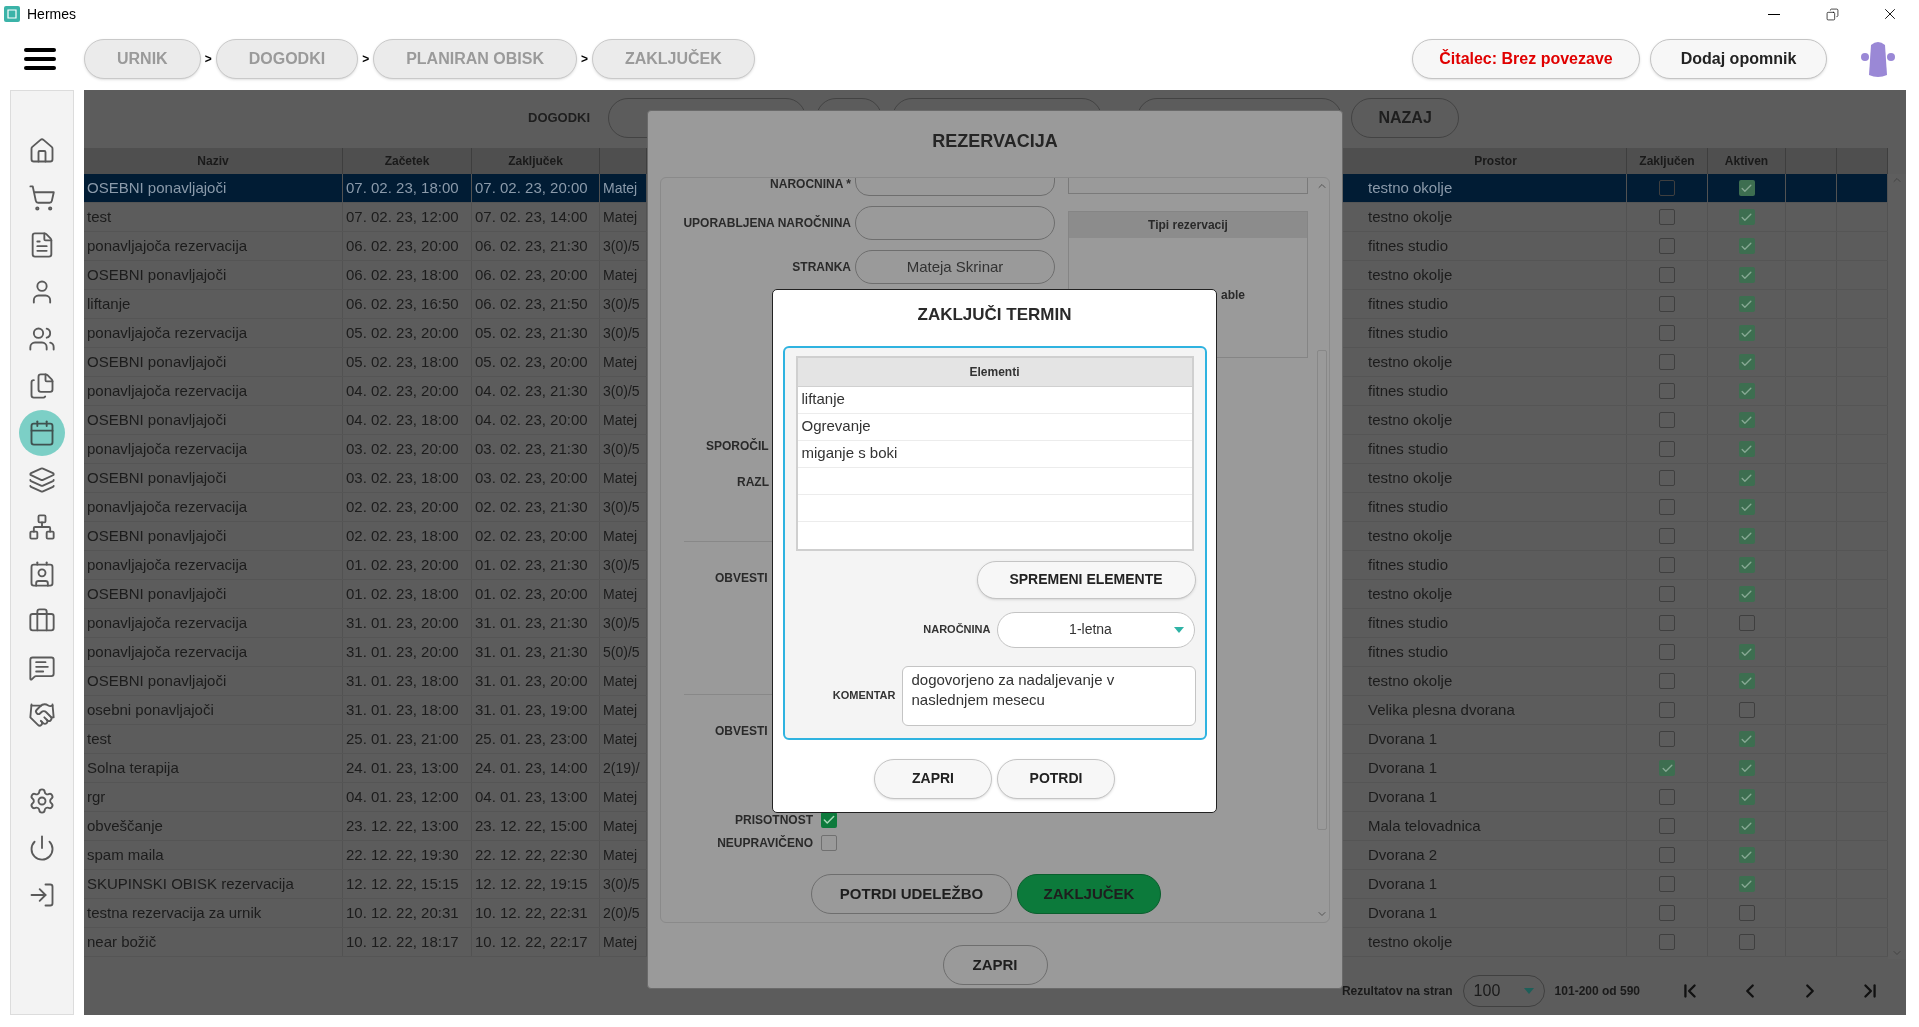  Describe the element at coordinates (96, 796) in the screenshot. I see `table-cell-text: rgr` at that location.